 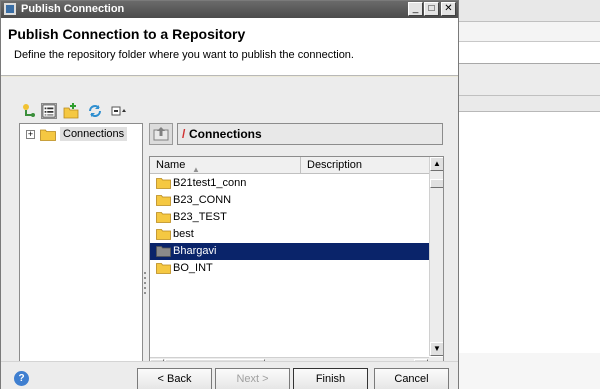 What do you see at coordinates (365, 165) in the screenshot?
I see `column-header-description: Description` at bounding box center [365, 165].